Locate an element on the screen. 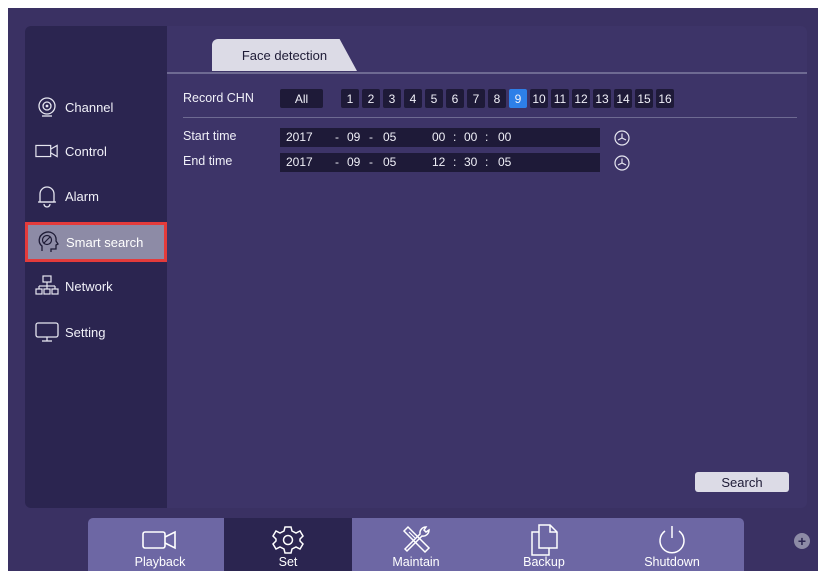  sidebar-item-alarm: Alarm is located at coordinates (95, 196).